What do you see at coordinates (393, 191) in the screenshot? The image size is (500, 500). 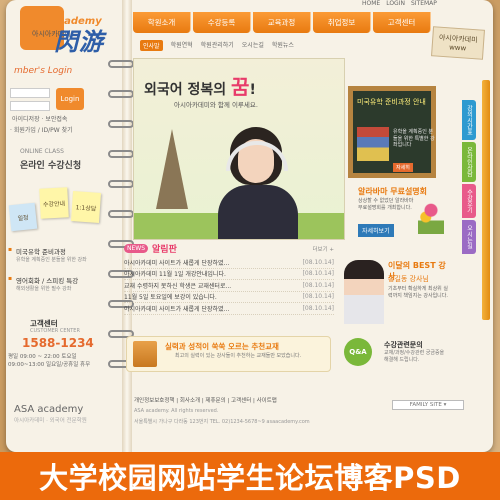 I see `seminar-title: 알라바마 무료설명회` at bounding box center [393, 191].